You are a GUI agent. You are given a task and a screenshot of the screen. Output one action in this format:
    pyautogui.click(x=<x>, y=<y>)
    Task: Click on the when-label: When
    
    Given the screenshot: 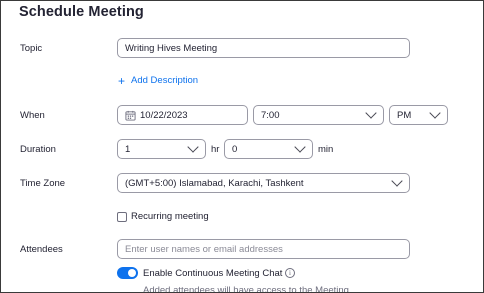 What is the action you would take?
    pyautogui.click(x=32, y=115)
    